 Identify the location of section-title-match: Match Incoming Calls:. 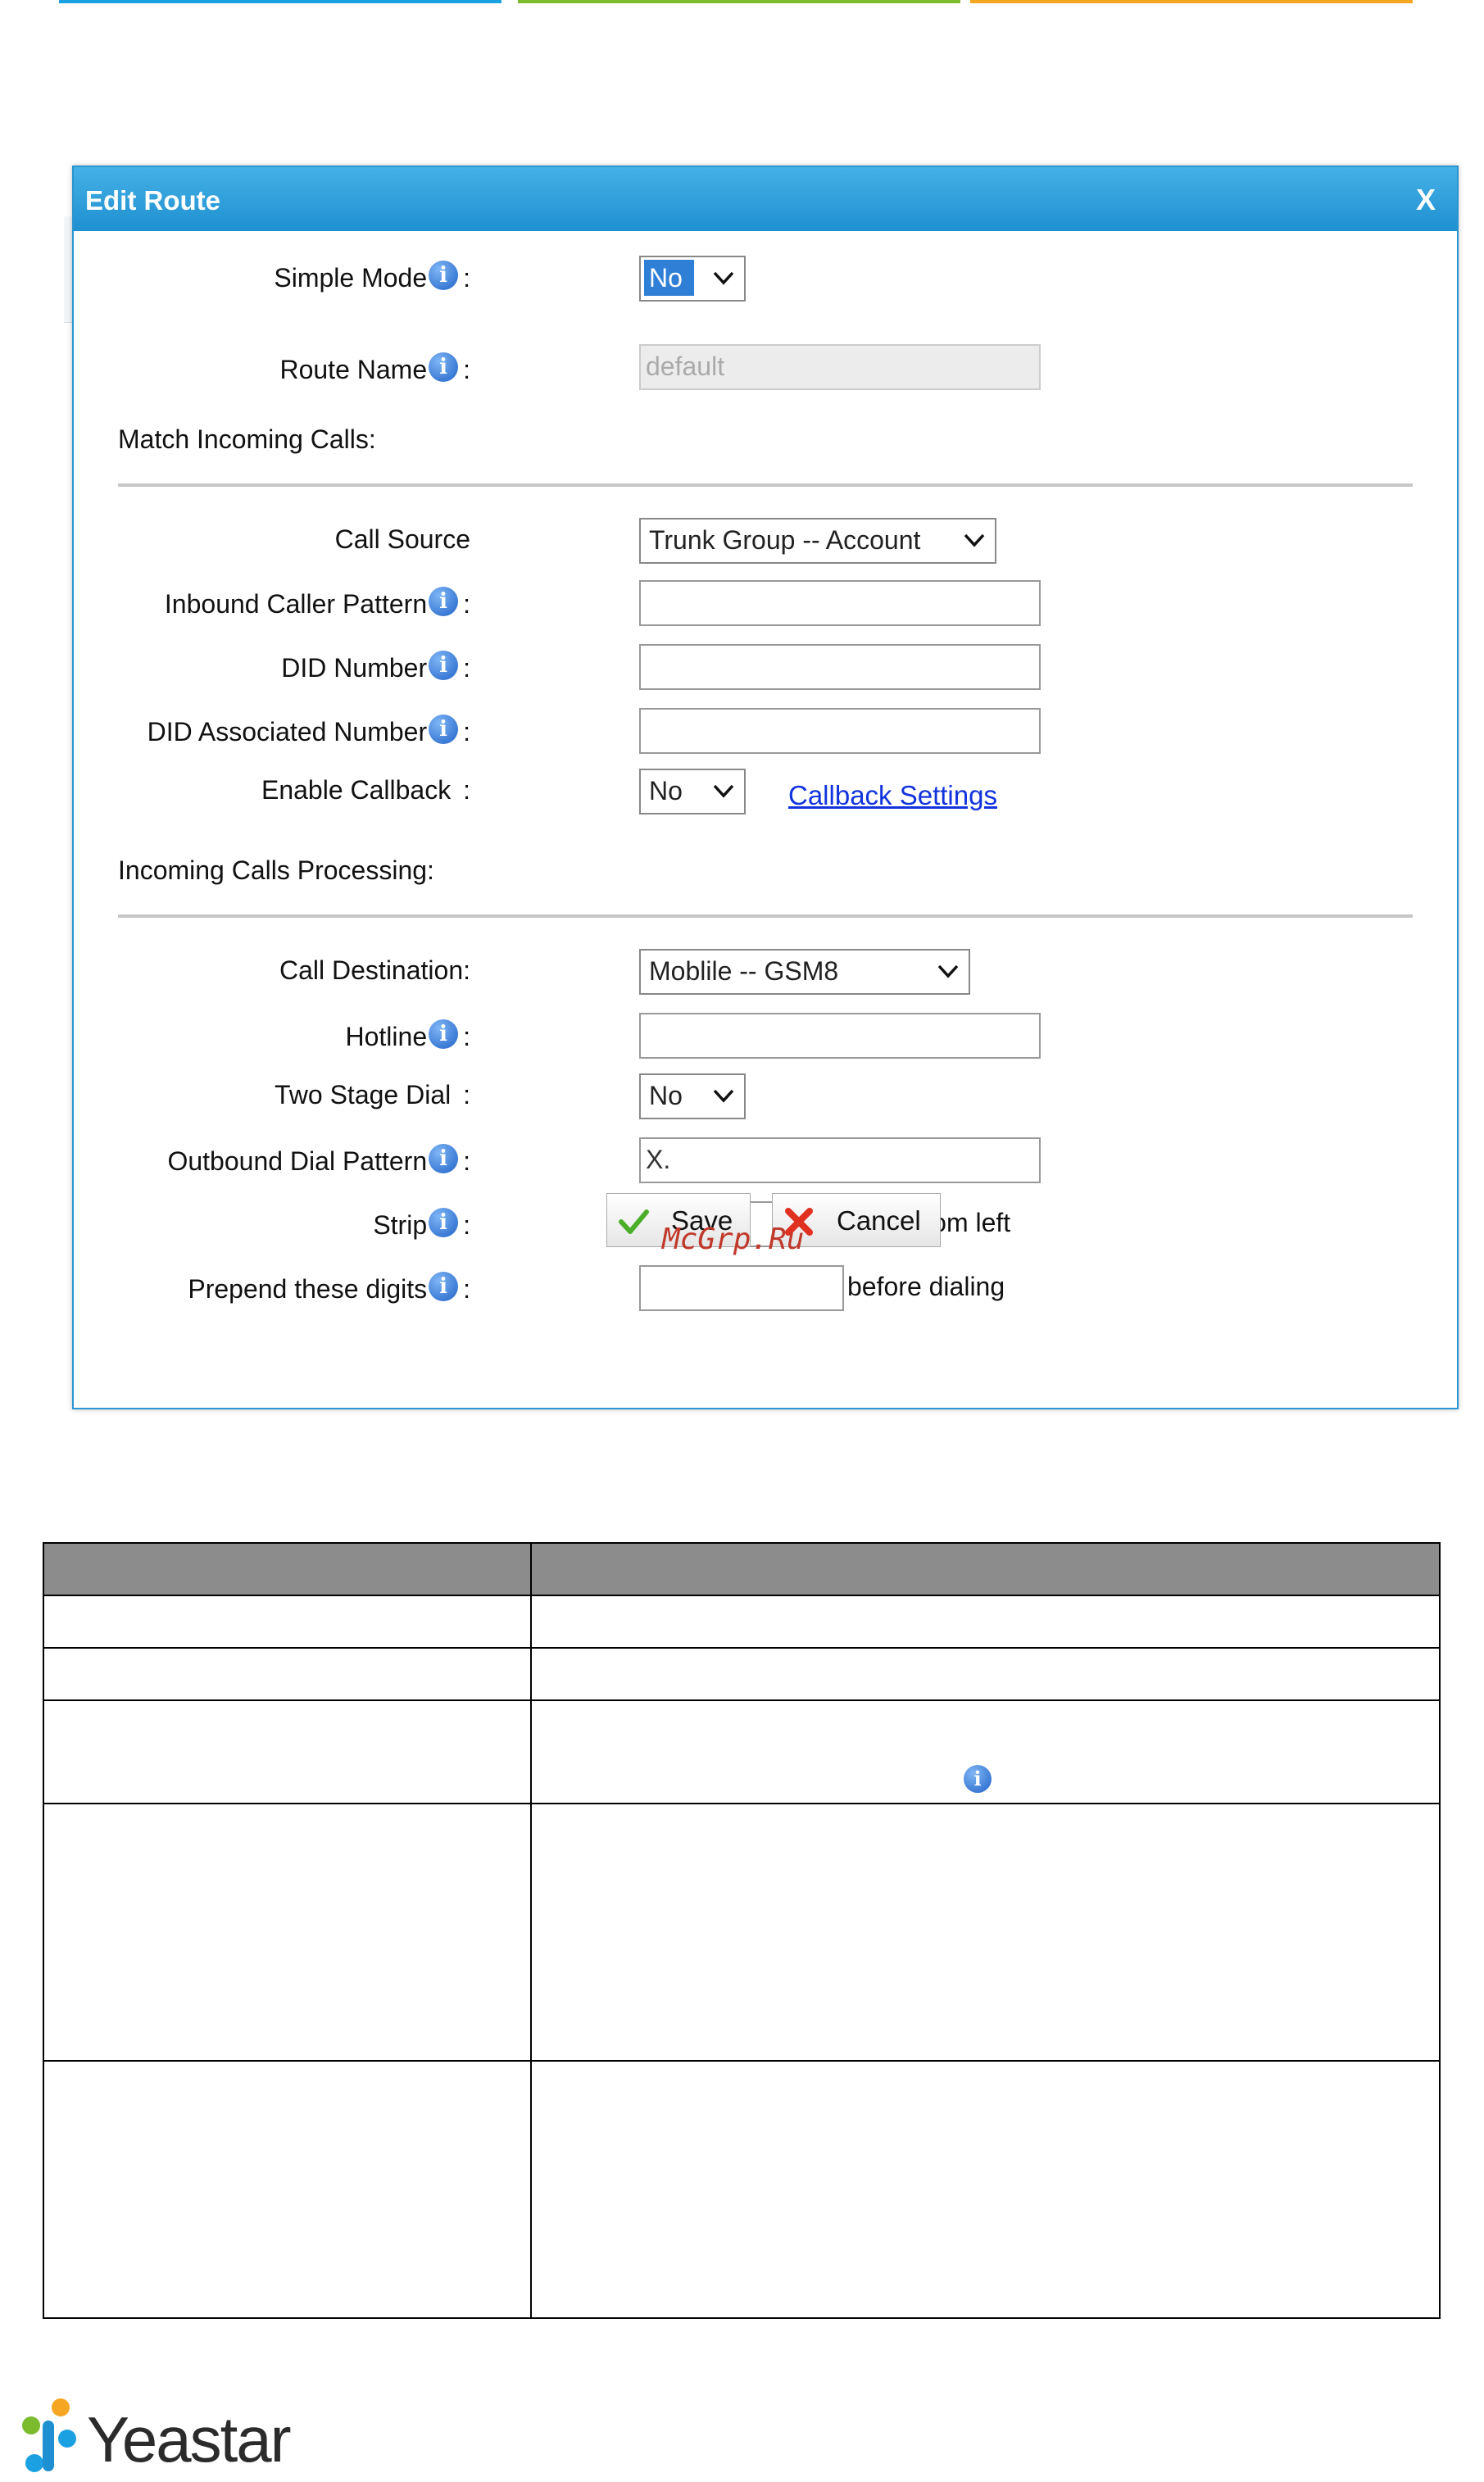
(247, 439).